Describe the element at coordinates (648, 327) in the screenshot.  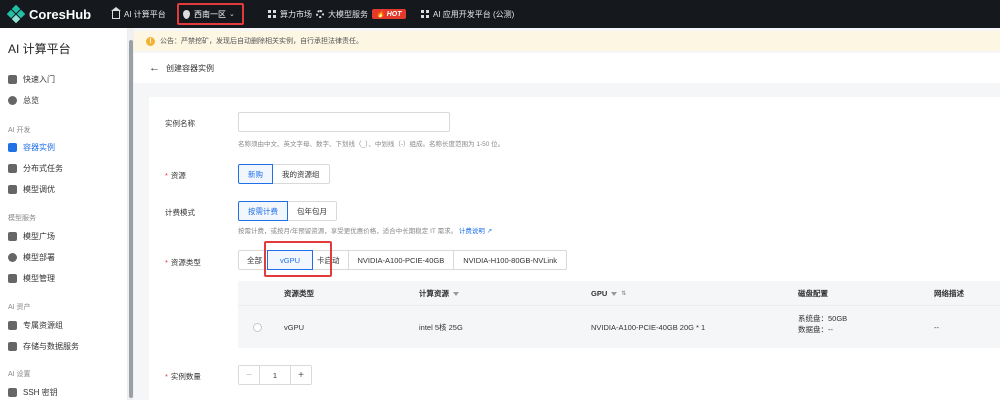
I see `cell-gpu: NVIDIA-A100-PCIE-40GB 20G * 1` at that location.